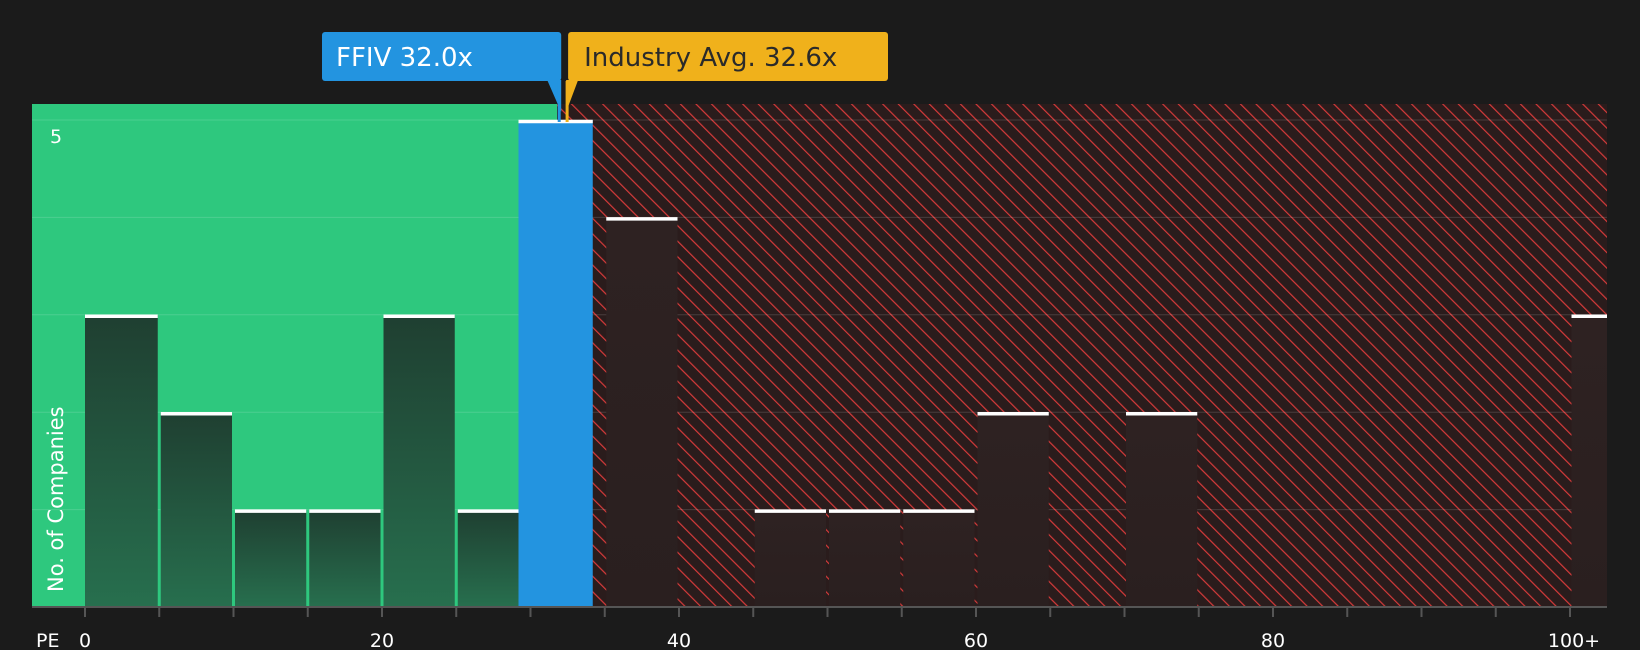 This screenshot has width=1640, height=650. What do you see at coordinates (1273, 640) in the screenshot?
I see `x-tick-label: 80` at bounding box center [1273, 640].